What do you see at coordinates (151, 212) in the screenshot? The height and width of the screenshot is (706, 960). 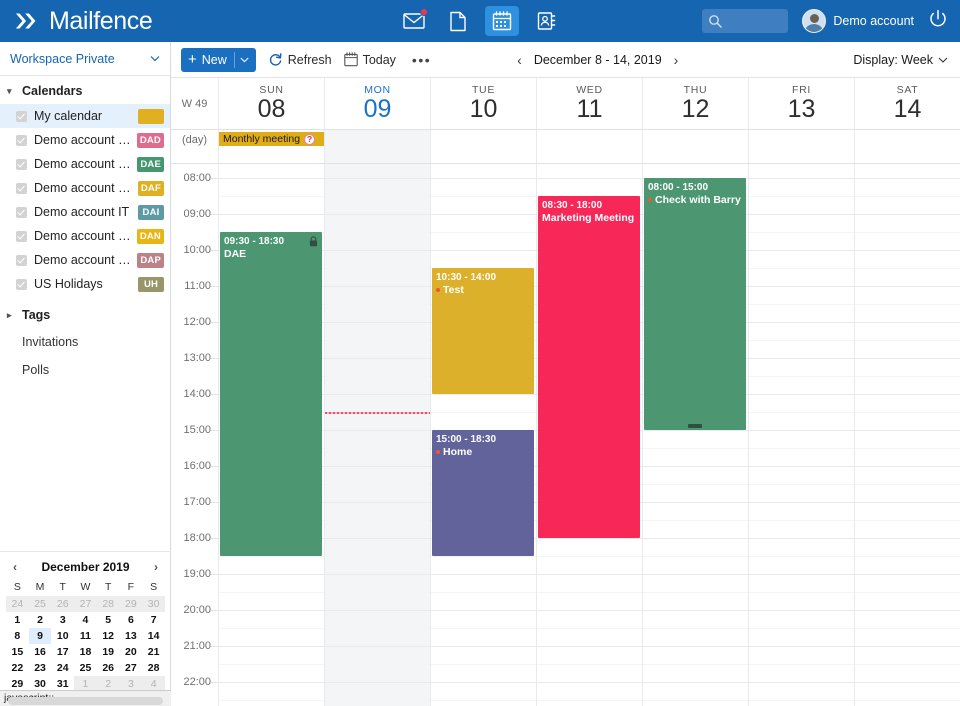 I see `calendar-color-badge: DAI` at bounding box center [151, 212].